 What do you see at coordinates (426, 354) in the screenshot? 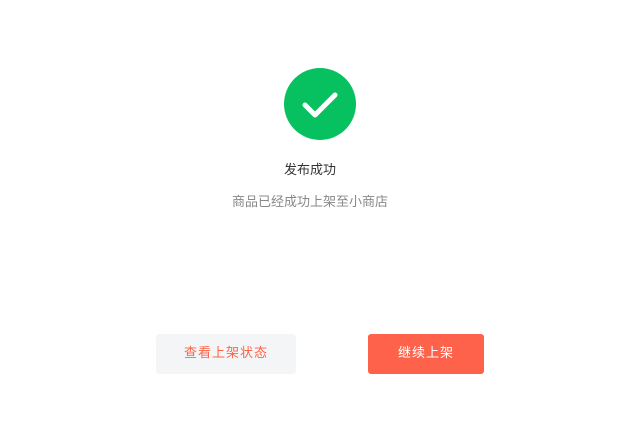
I see `continue-listing-button: 继续上架` at bounding box center [426, 354].